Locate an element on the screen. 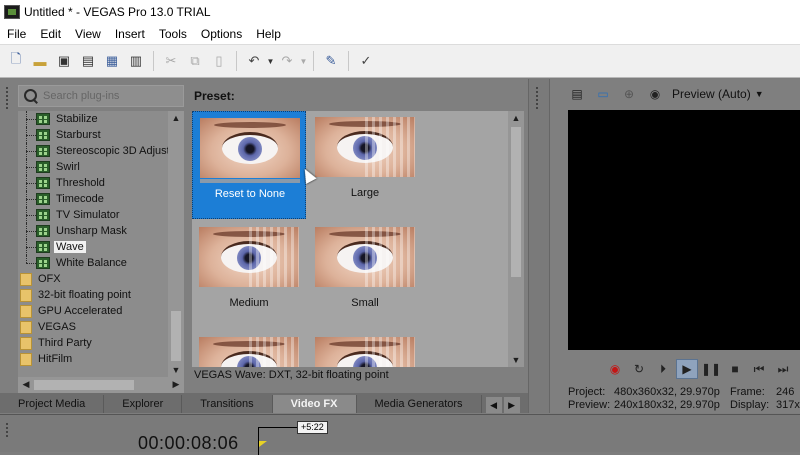 This screenshot has width=800, height=455. redo-icon: ↷ is located at coordinates (287, 61).